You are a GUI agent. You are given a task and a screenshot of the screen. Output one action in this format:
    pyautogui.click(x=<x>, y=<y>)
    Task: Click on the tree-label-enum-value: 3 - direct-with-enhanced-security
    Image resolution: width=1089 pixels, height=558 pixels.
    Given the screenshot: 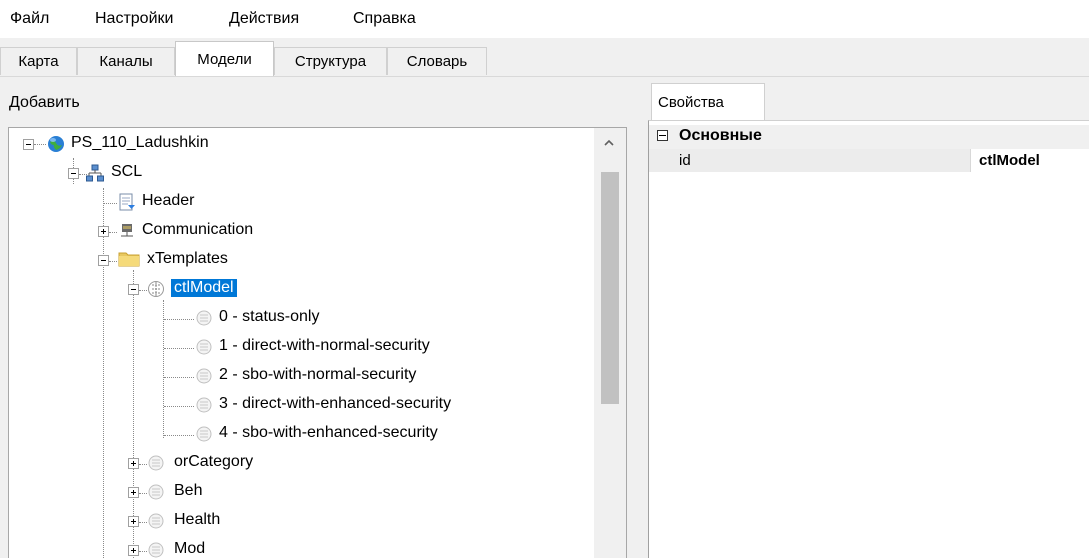 What is the action you would take?
    pyautogui.click(x=335, y=403)
    